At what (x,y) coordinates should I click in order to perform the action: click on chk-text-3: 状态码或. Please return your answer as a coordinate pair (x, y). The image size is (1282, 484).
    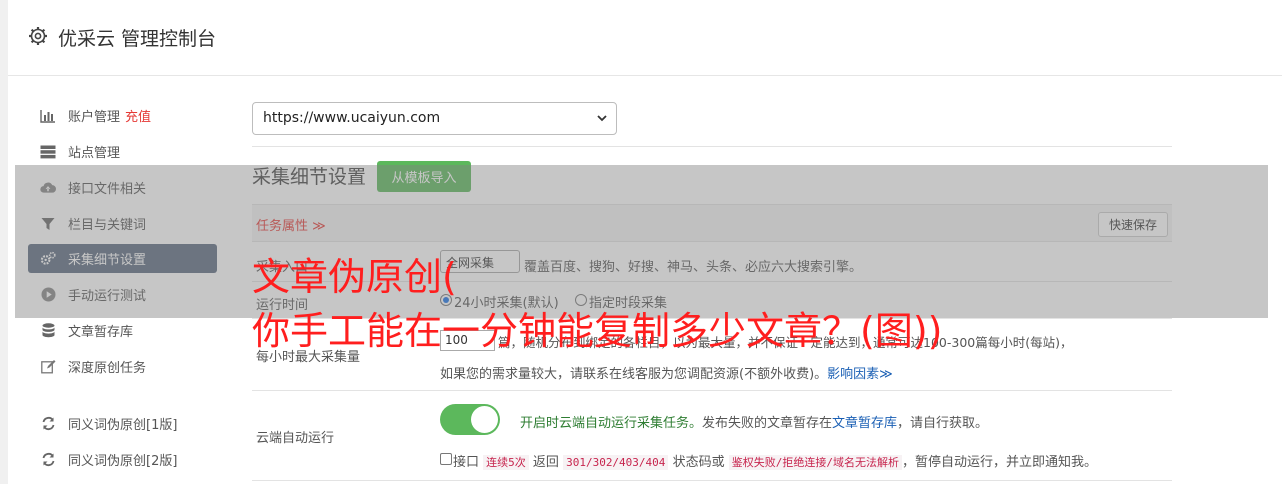
    Looking at the image, I should click on (698, 462).